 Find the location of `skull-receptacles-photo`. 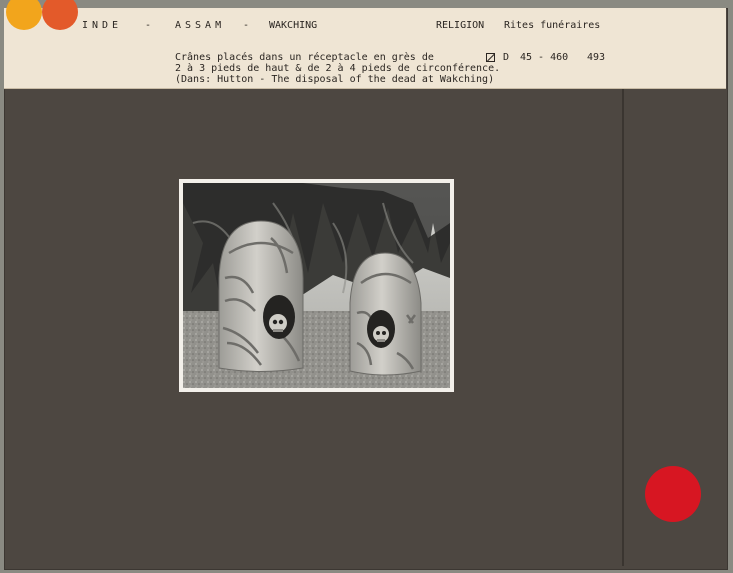

skull-receptacles-photo is located at coordinates (316, 285).